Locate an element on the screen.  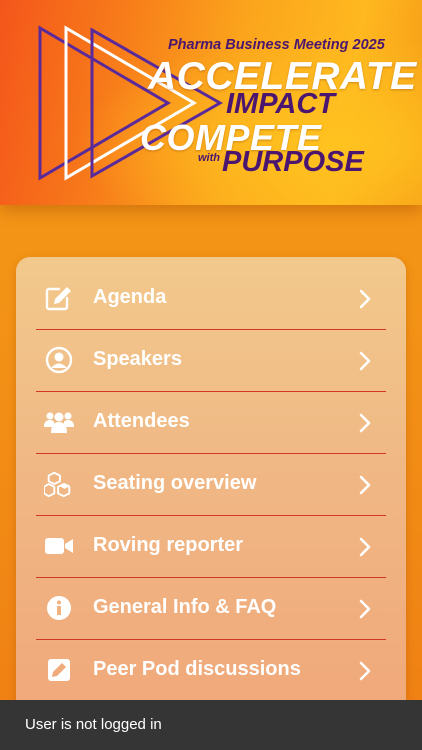
menu-item-speakers: Speakers is located at coordinates (211, 360).